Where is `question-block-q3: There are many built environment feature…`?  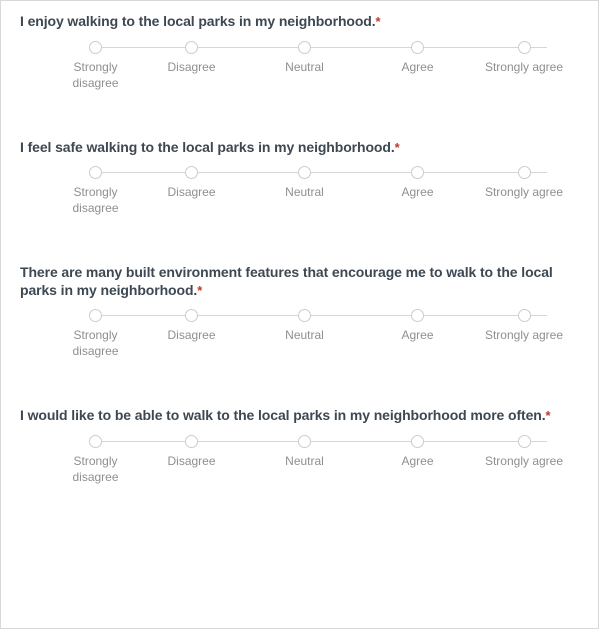 question-block-q3: There are many built environment feature… is located at coordinates (300, 312).